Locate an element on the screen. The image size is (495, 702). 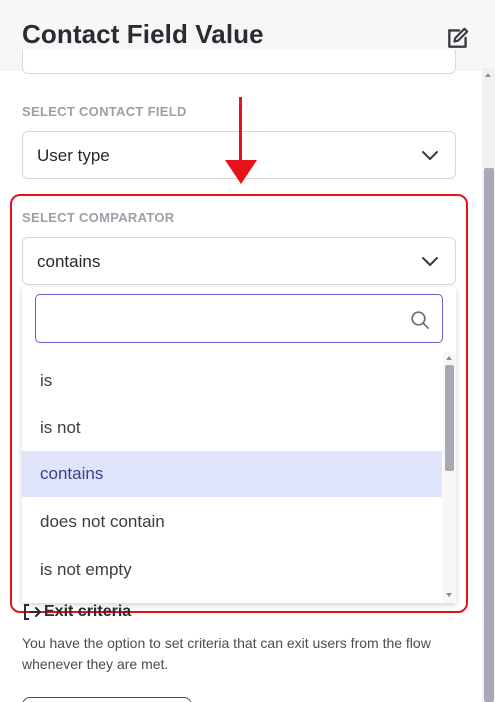
previous-input-field is located at coordinates (239, 62).